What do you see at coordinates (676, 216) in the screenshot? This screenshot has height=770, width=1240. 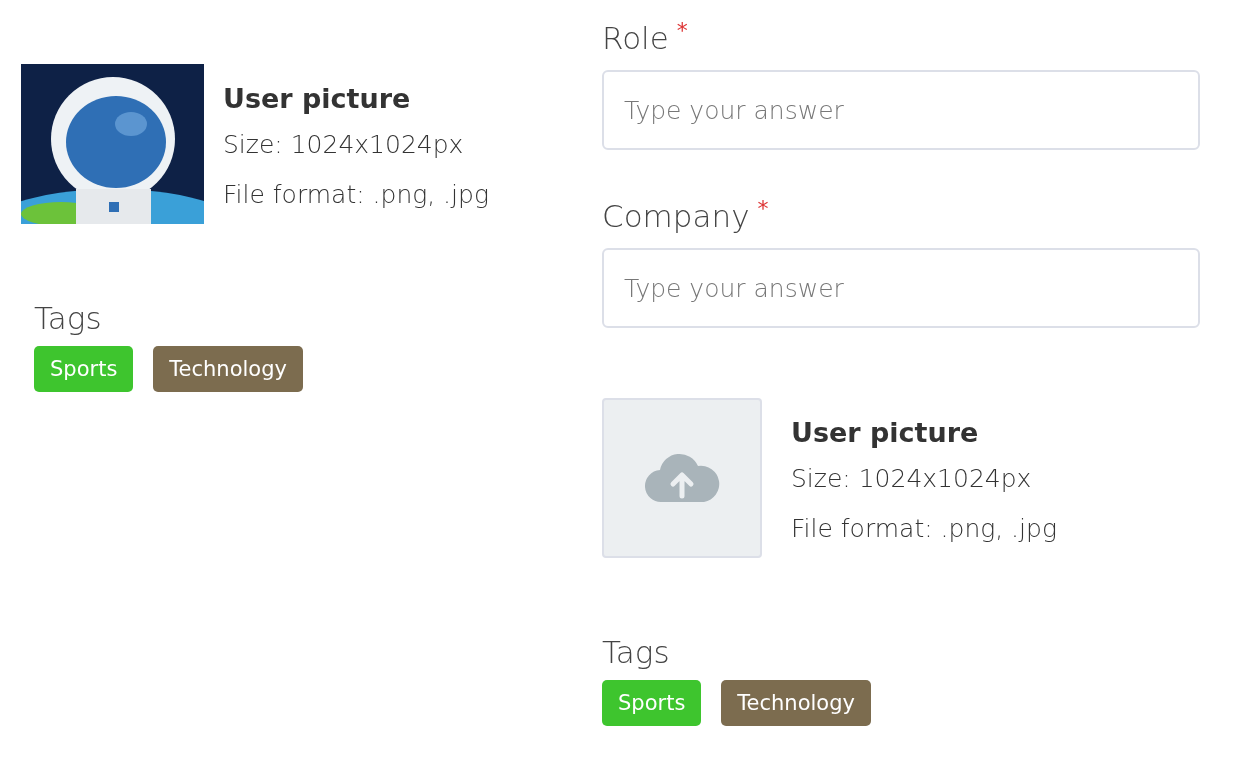 I see `field-label: Company` at bounding box center [676, 216].